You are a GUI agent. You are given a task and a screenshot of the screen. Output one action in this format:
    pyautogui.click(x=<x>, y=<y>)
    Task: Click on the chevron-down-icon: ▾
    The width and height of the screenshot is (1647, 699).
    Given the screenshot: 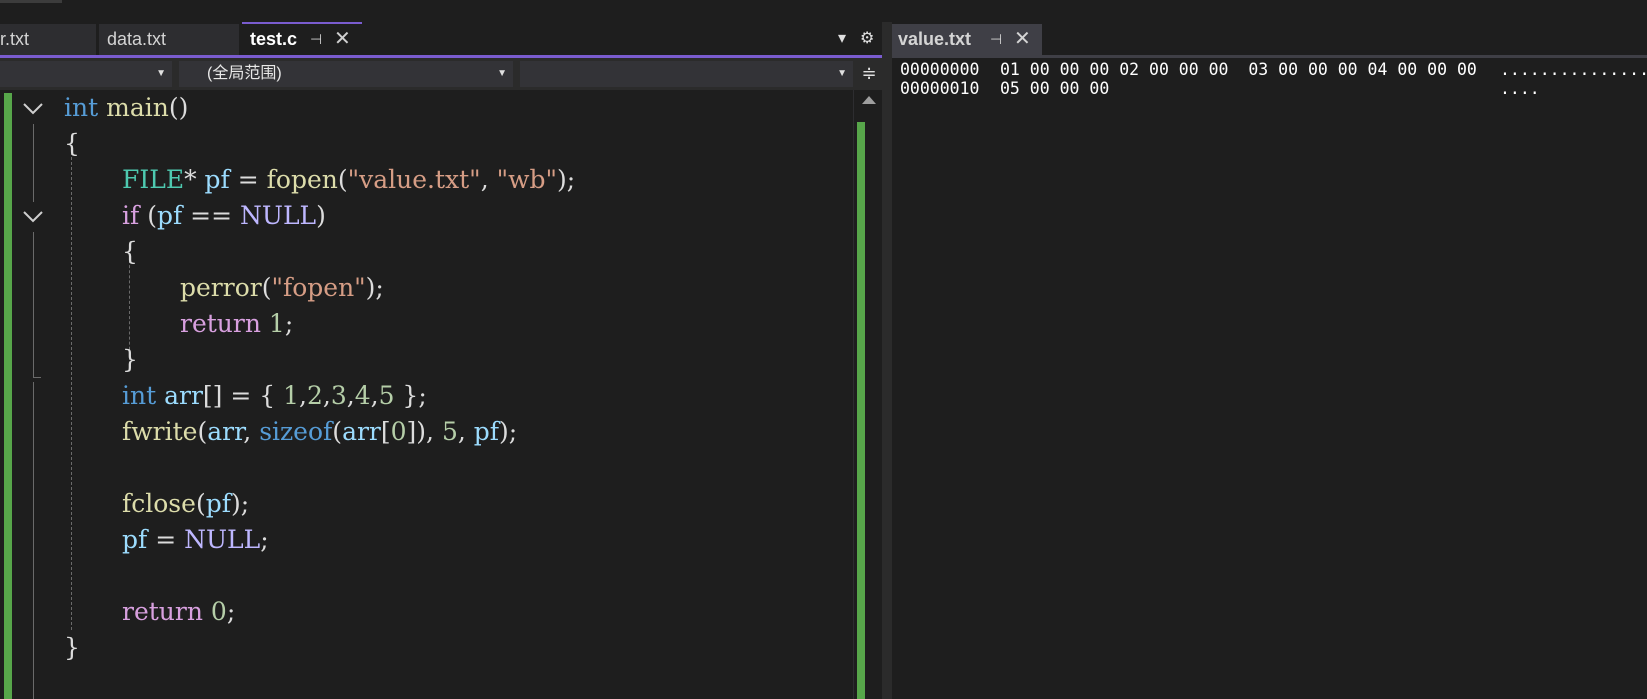 What is the action you would take?
    pyautogui.click(x=842, y=37)
    